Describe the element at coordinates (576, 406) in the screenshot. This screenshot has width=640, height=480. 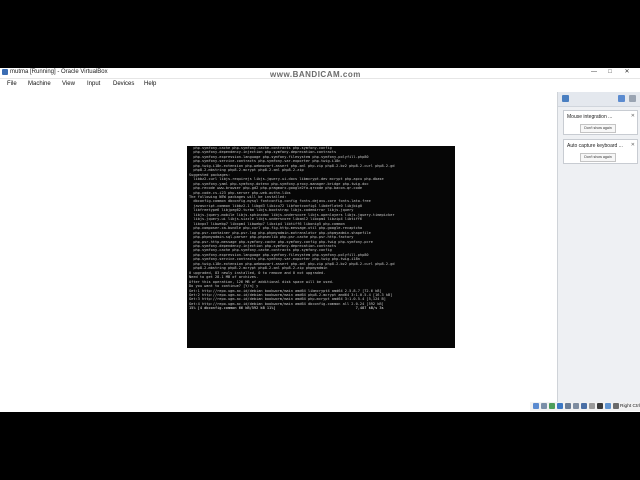
I see `shared-folders-icon` at that location.